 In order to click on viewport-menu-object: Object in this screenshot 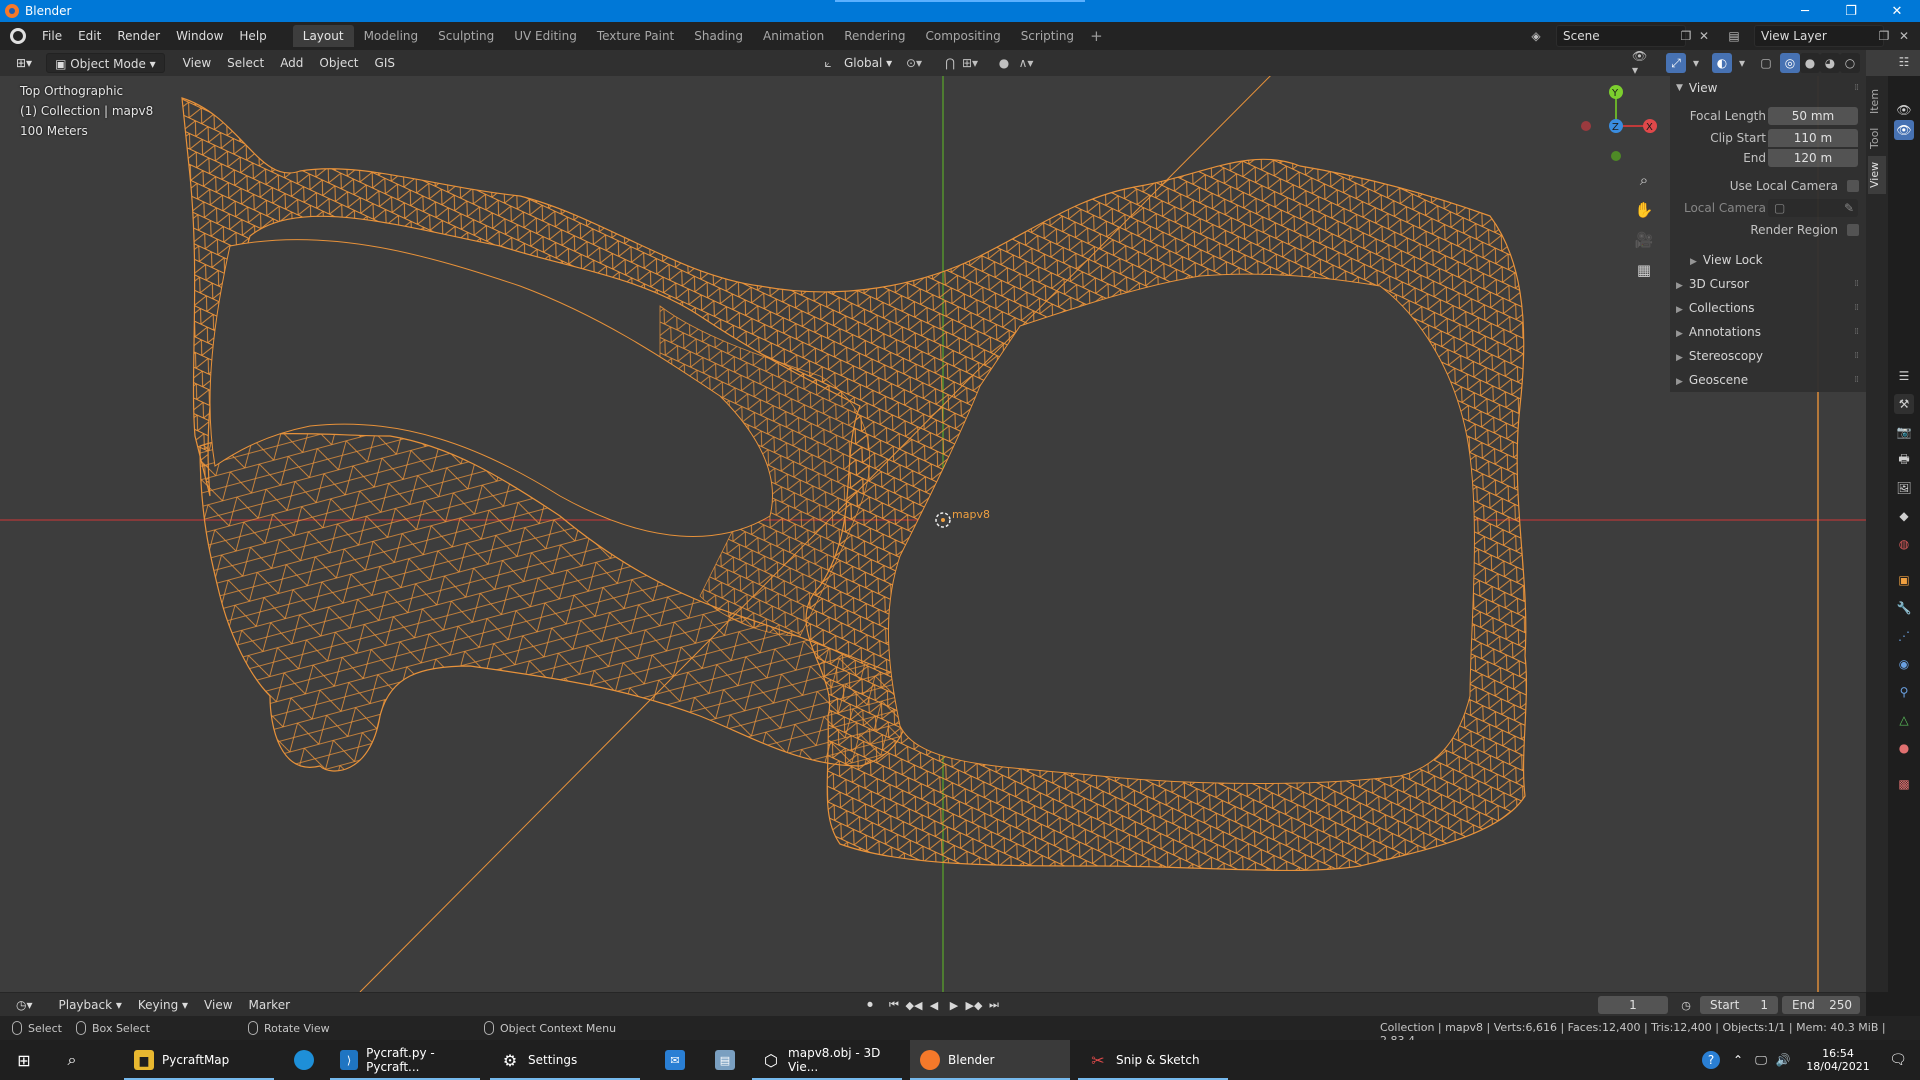, I will do `click(338, 63)`.